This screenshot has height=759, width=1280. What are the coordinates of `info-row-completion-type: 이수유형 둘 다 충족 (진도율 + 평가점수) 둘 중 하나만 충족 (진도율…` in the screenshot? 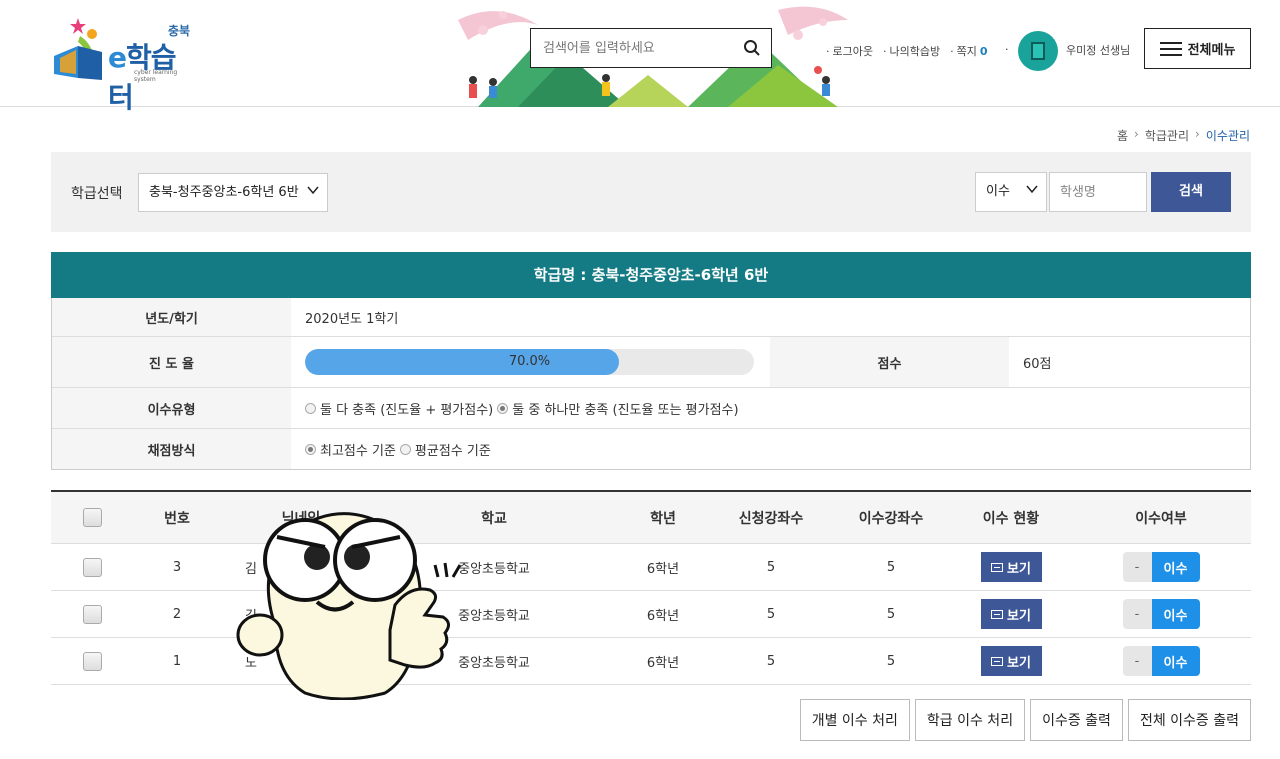 It's located at (651, 408).